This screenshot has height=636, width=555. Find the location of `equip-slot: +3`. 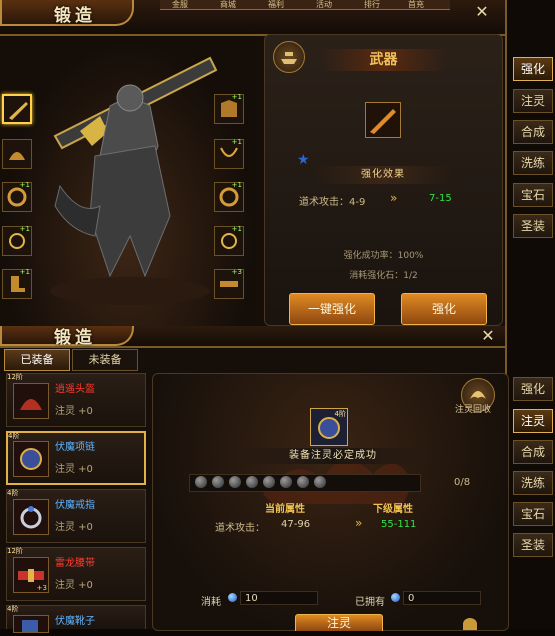

equip-slot: +3 is located at coordinates (229, 283).